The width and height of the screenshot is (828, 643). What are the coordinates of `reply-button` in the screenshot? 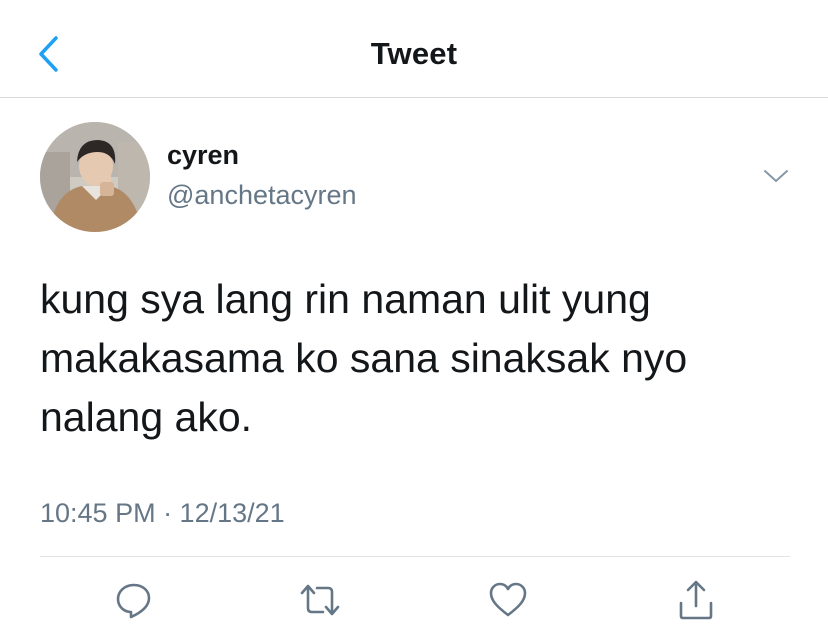 It's located at (134, 600).